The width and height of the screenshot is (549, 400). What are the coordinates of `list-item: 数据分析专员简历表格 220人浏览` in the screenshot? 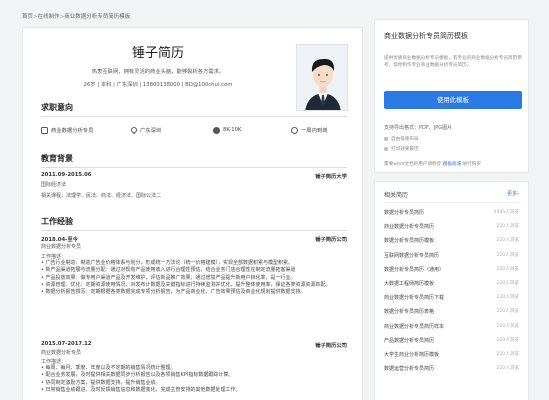 It's located at (451, 315).